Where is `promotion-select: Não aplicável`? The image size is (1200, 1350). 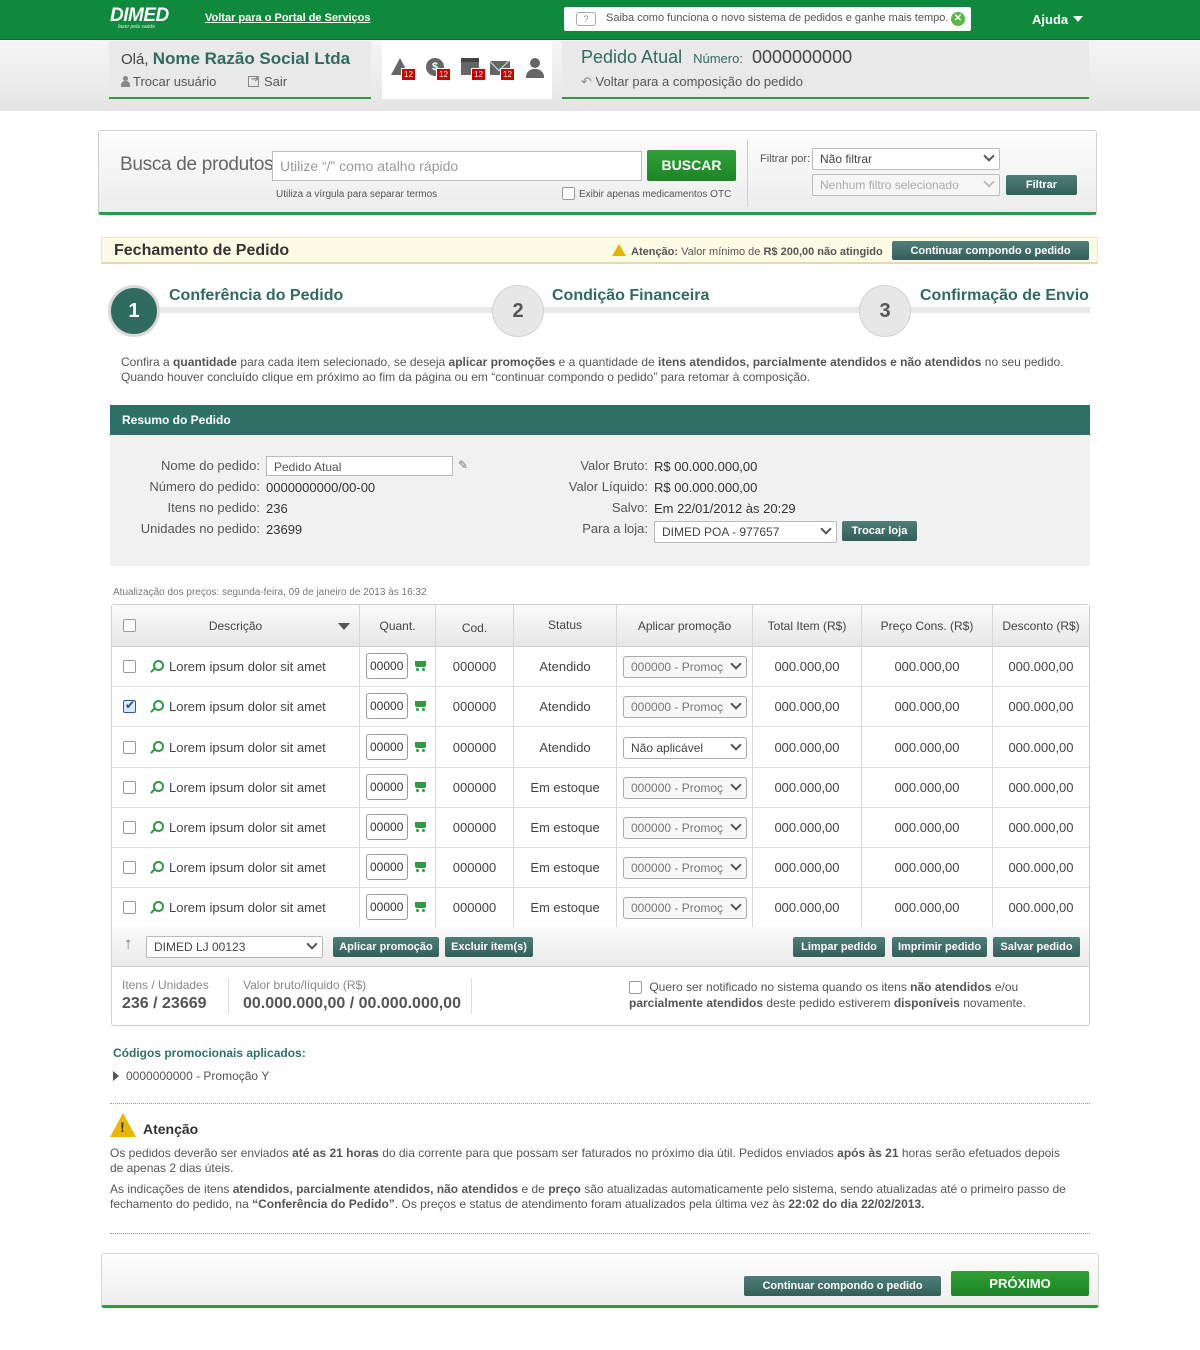
promotion-select: Não aplicável is located at coordinates (685, 748).